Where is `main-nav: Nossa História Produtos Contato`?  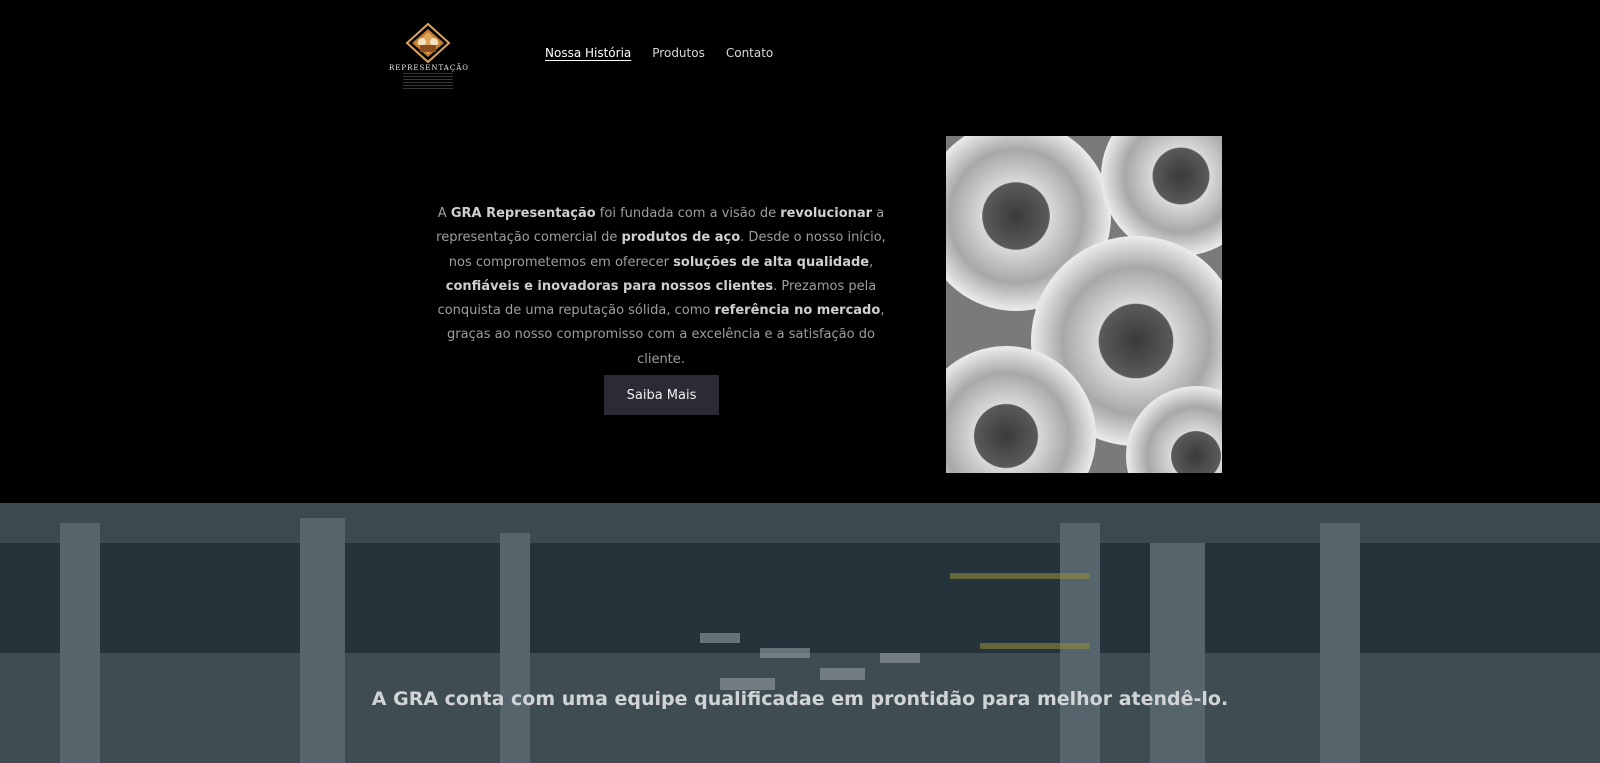 main-nav: Nossa História Produtos Contato is located at coordinates (669, 53).